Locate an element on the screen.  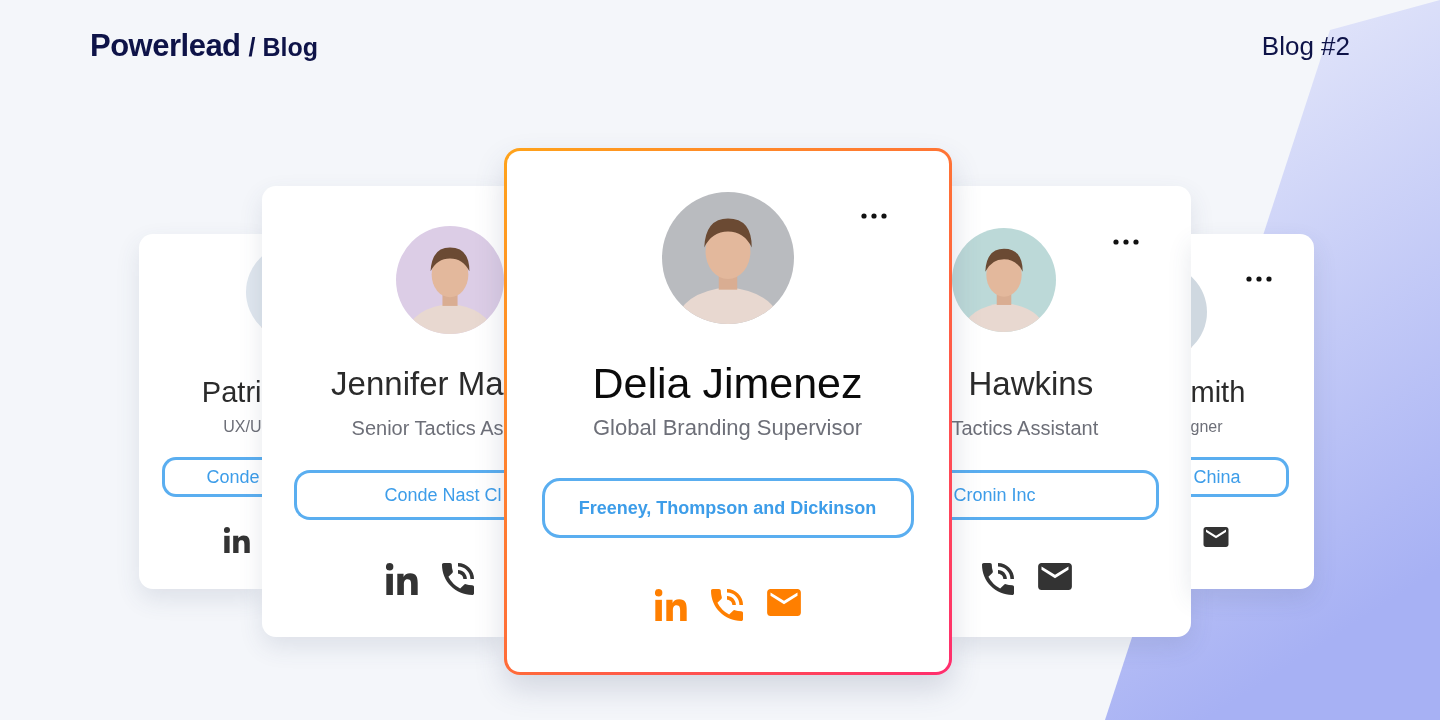
job-title: Global Branding Supervisor is located at coordinates (727, 428).